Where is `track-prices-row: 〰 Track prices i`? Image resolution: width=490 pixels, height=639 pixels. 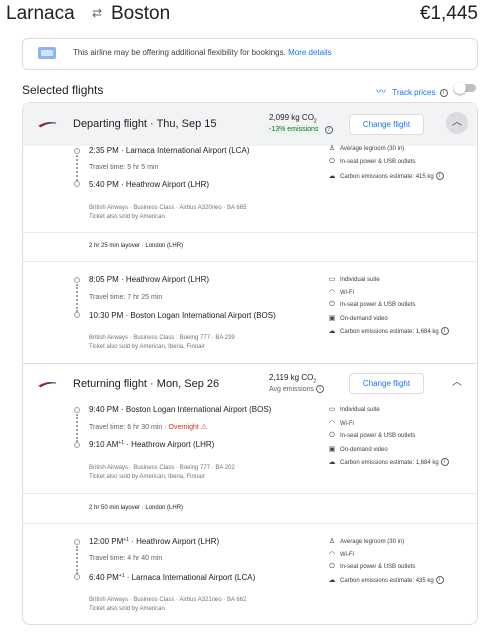
track-prices-row: 〰 Track prices i is located at coordinates (412, 90).